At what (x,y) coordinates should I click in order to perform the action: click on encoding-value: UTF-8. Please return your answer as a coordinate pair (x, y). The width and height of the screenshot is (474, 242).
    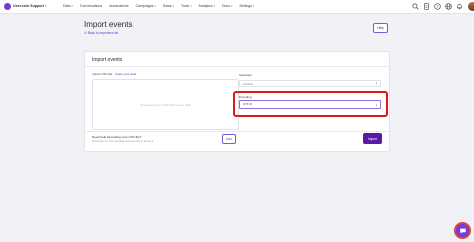
    Looking at the image, I should click on (247, 104).